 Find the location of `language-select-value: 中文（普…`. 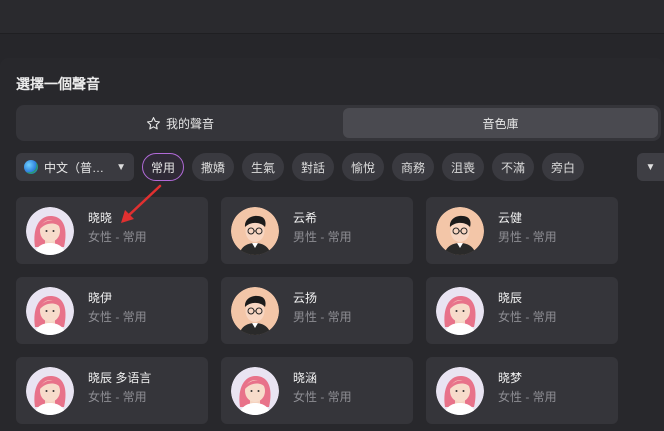

language-select-value: 中文（普… is located at coordinates (74, 167).